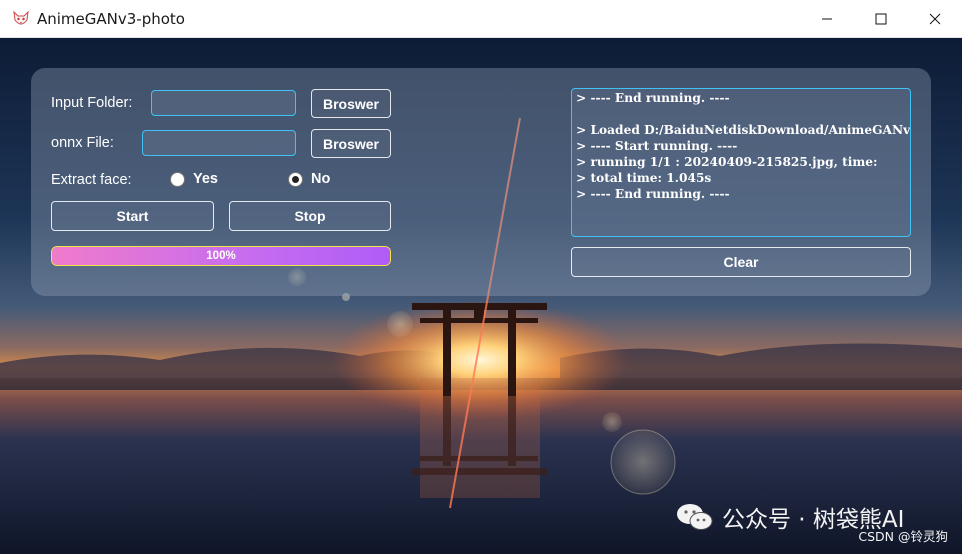 Image resolution: width=962 pixels, height=554 pixels. Describe the element at coordinates (92, 103) in the screenshot. I see `input-folder-label: Input Folder:` at that location.